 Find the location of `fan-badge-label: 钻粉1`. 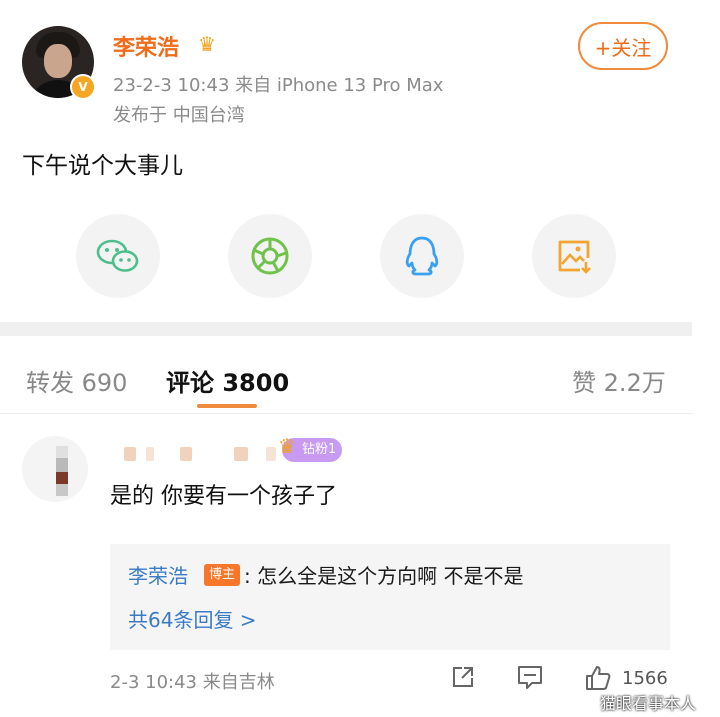

fan-badge-label: 钻粉1 is located at coordinates (319, 449).